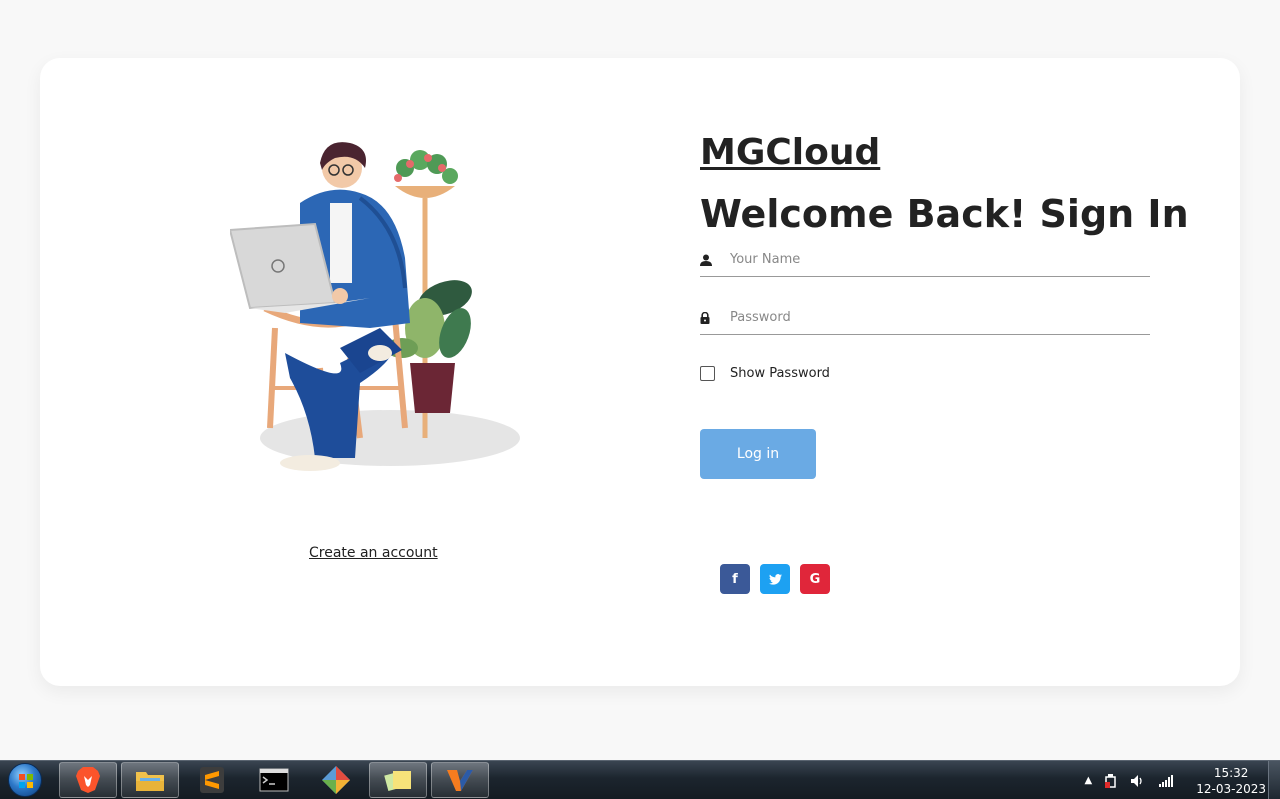 This screenshot has height=799, width=1280. I want to click on person-laptop-illustration, so click(375, 306).